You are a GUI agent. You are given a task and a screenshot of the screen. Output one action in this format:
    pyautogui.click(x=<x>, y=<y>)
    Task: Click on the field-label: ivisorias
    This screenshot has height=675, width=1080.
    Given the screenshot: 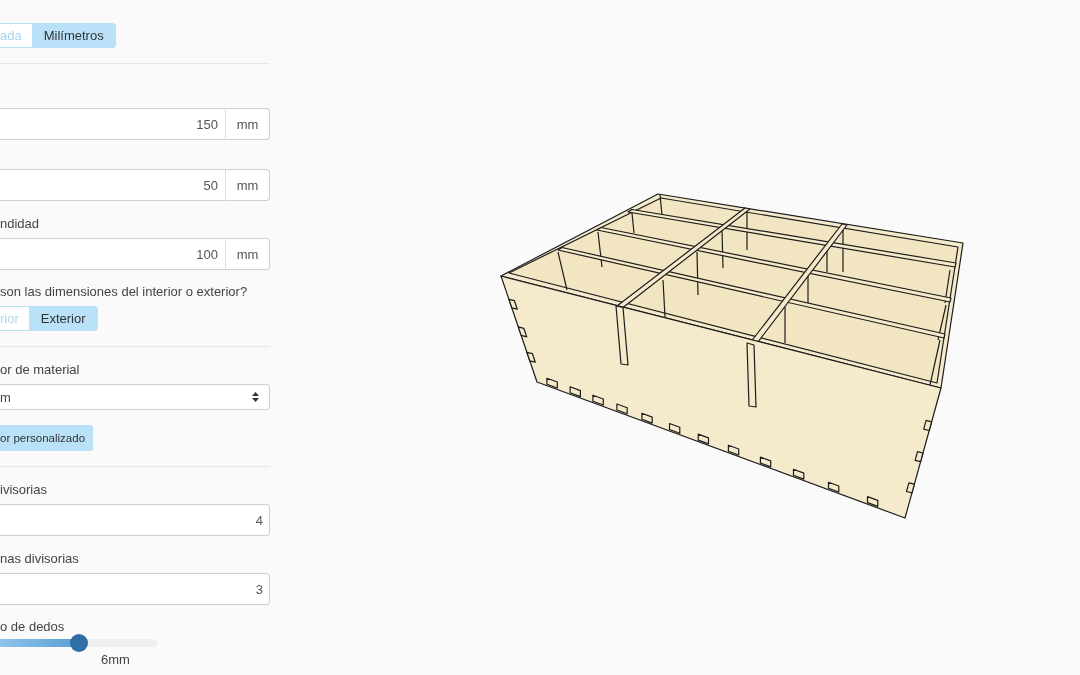 What is the action you would take?
    pyautogui.click(x=24, y=490)
    